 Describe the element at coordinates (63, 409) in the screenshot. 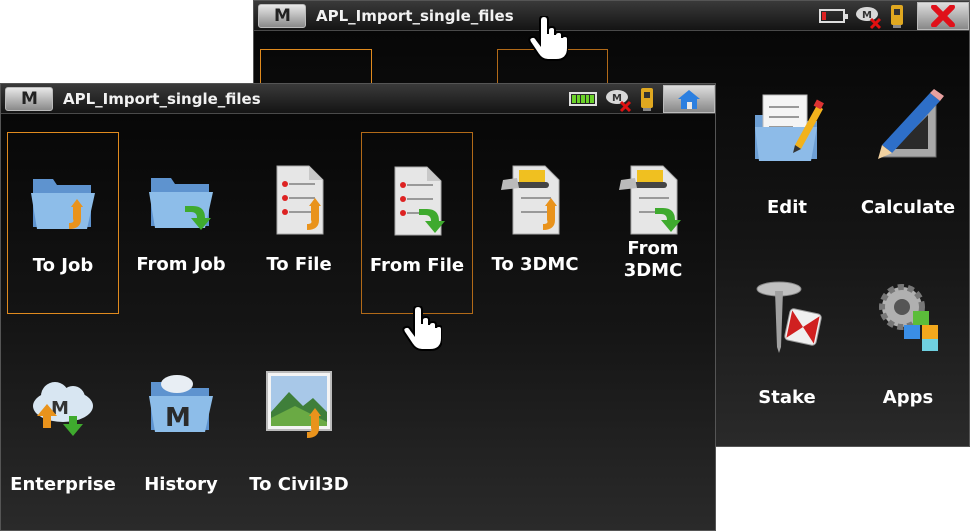

I see `cloud-sync-icon: M` at that location.